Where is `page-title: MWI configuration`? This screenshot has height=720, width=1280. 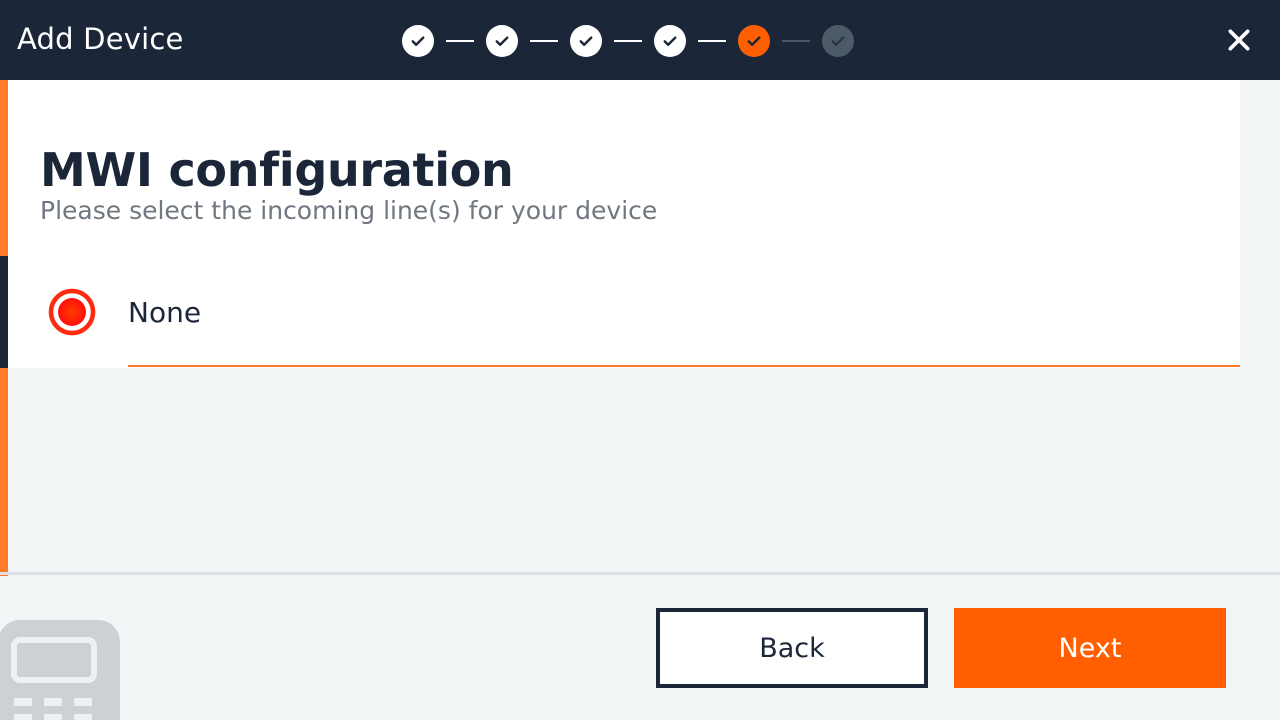 page-title: MWI configuration is located at coordinates (277, 170).